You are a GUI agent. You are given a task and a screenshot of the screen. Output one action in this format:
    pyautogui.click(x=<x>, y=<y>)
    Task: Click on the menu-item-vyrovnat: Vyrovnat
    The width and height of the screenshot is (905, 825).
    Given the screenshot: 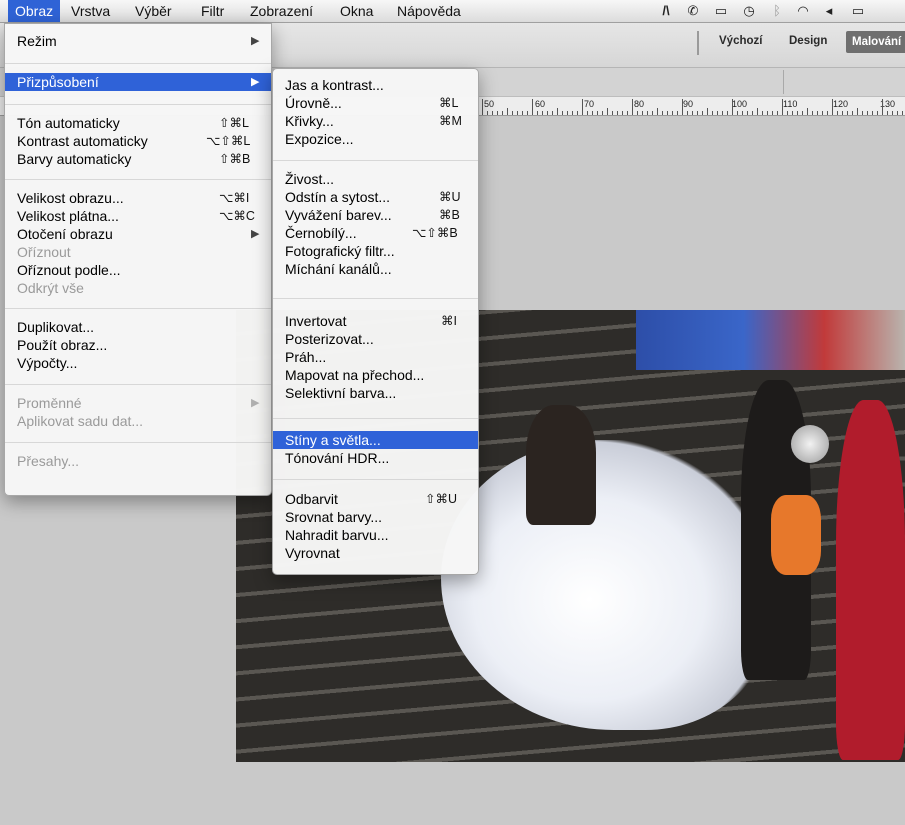 What is the action you would take?
    pyautogui.click(x=375, y=553)
    